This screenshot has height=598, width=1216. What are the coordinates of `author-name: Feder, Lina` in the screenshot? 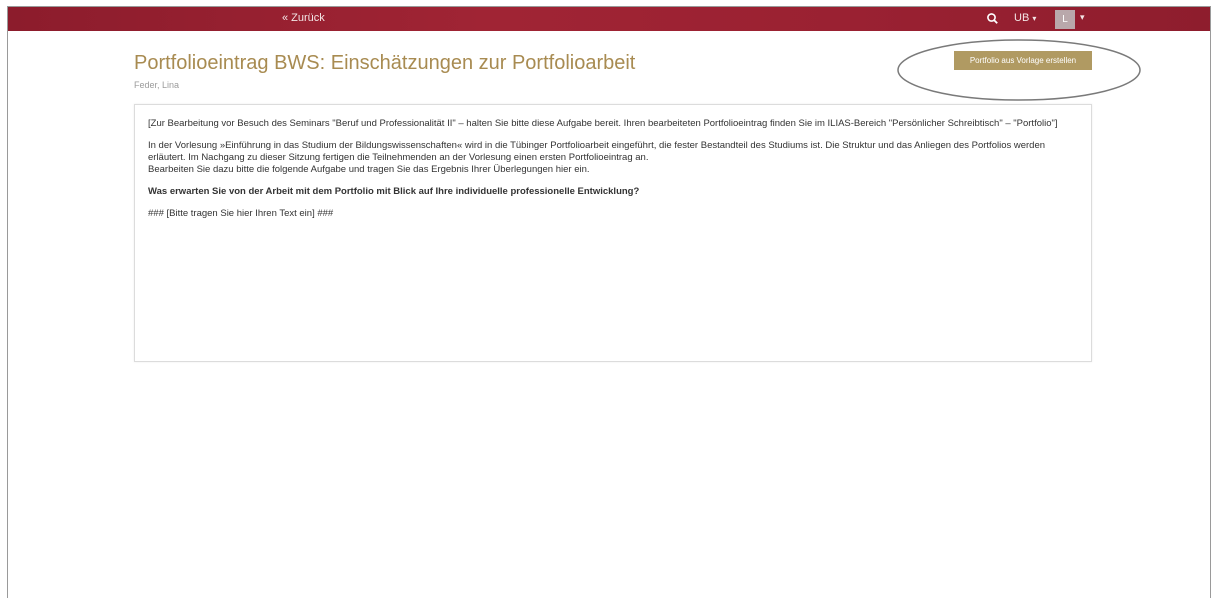 It's located at (157, 85).